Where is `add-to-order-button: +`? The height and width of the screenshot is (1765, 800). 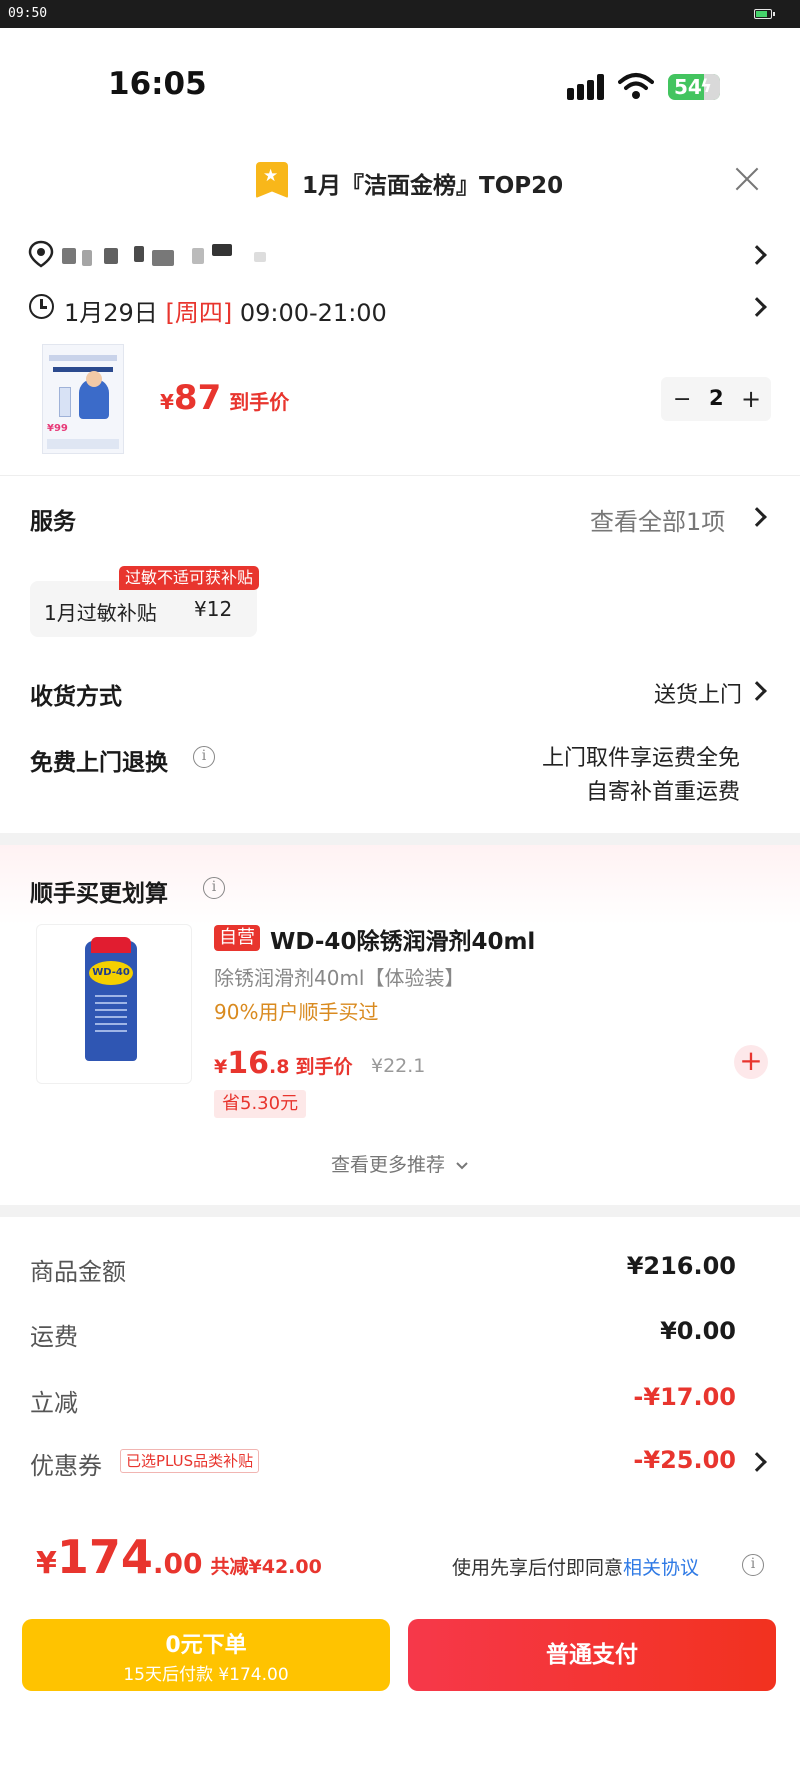
add-to-order-button: + is located at coordinates (751, 1062).